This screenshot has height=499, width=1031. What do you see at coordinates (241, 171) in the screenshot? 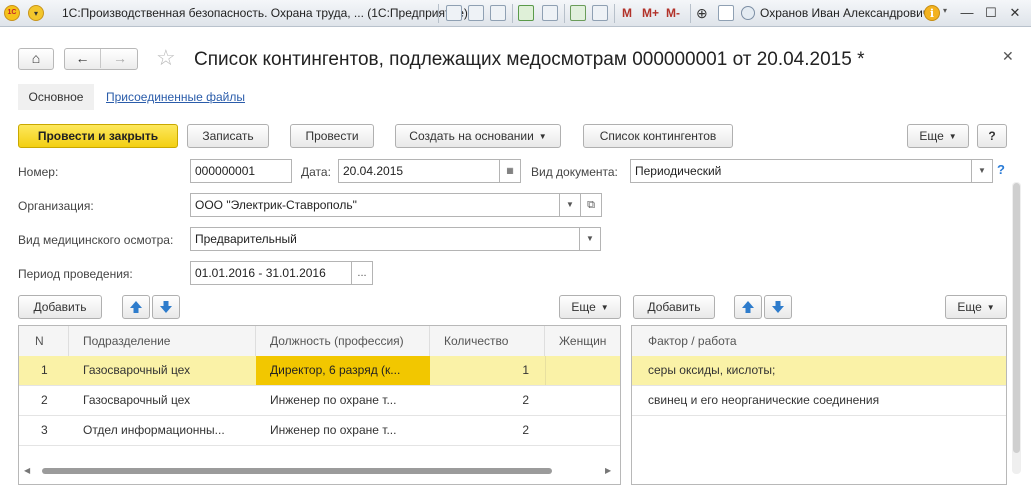
I see `number-field: 000000001` at bounding box center [241, 171].